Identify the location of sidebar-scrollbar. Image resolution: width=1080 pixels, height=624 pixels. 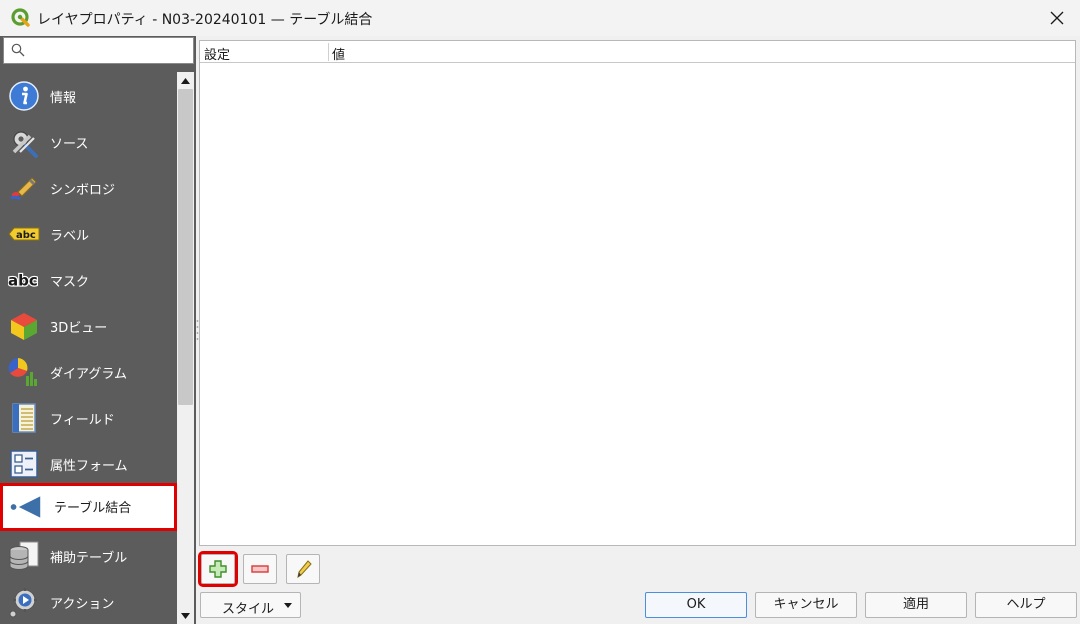
(185, 348).